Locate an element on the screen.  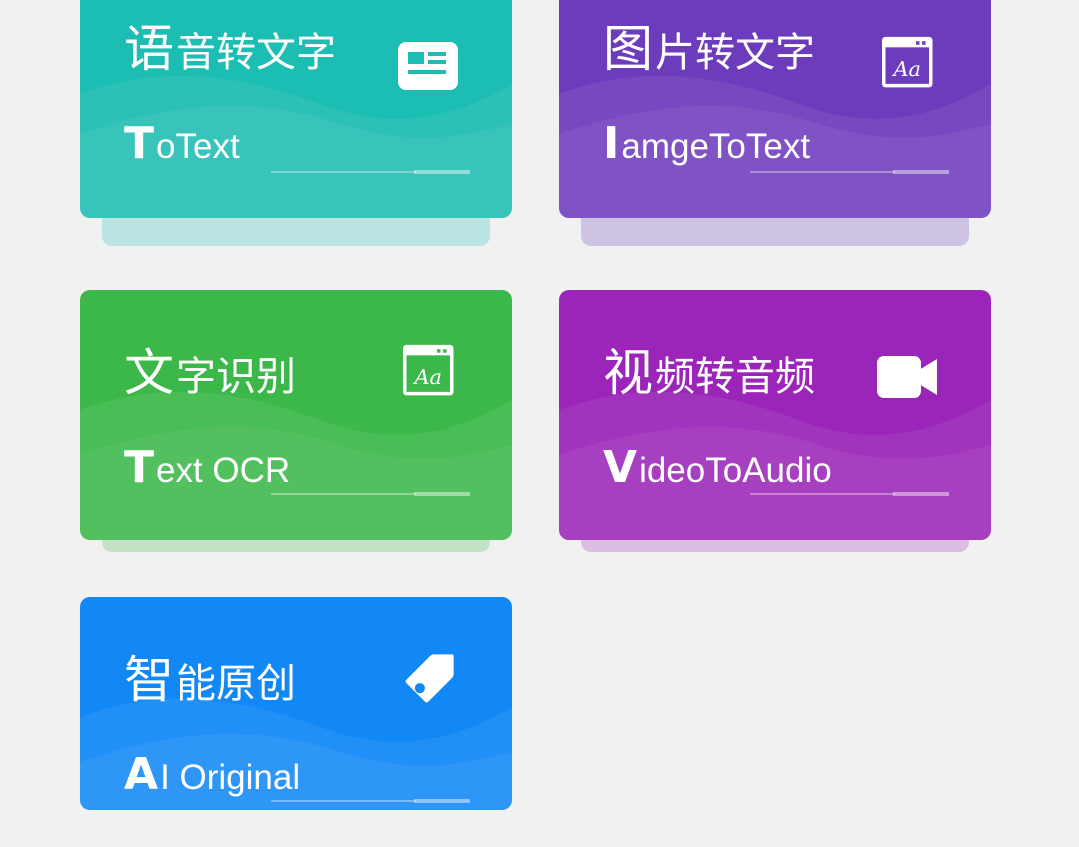
title-rest: 能原创 is located at coordinates (236, 684).